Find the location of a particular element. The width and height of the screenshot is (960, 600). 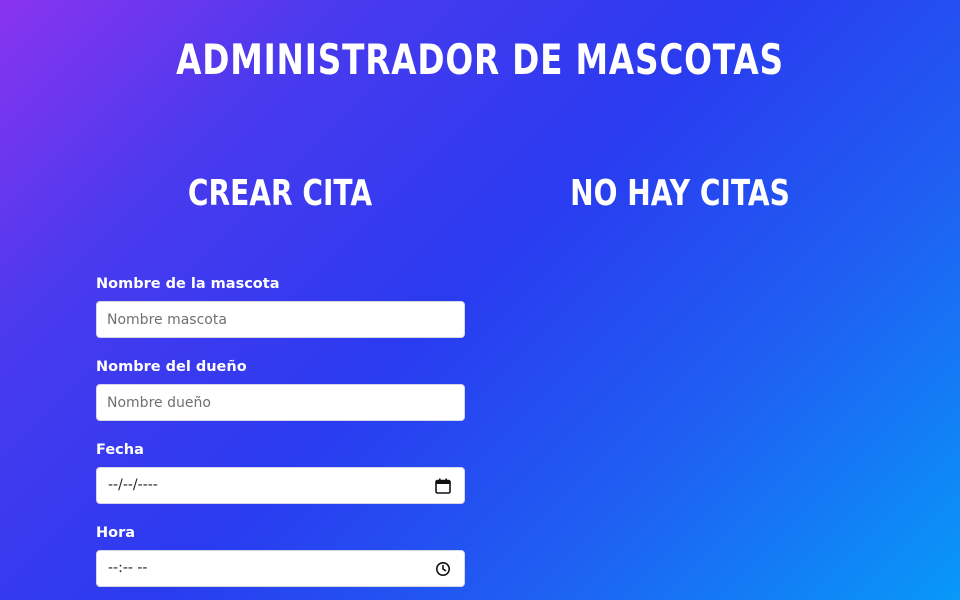

date-value: --/--/---- is located at coordinates (133, 485).